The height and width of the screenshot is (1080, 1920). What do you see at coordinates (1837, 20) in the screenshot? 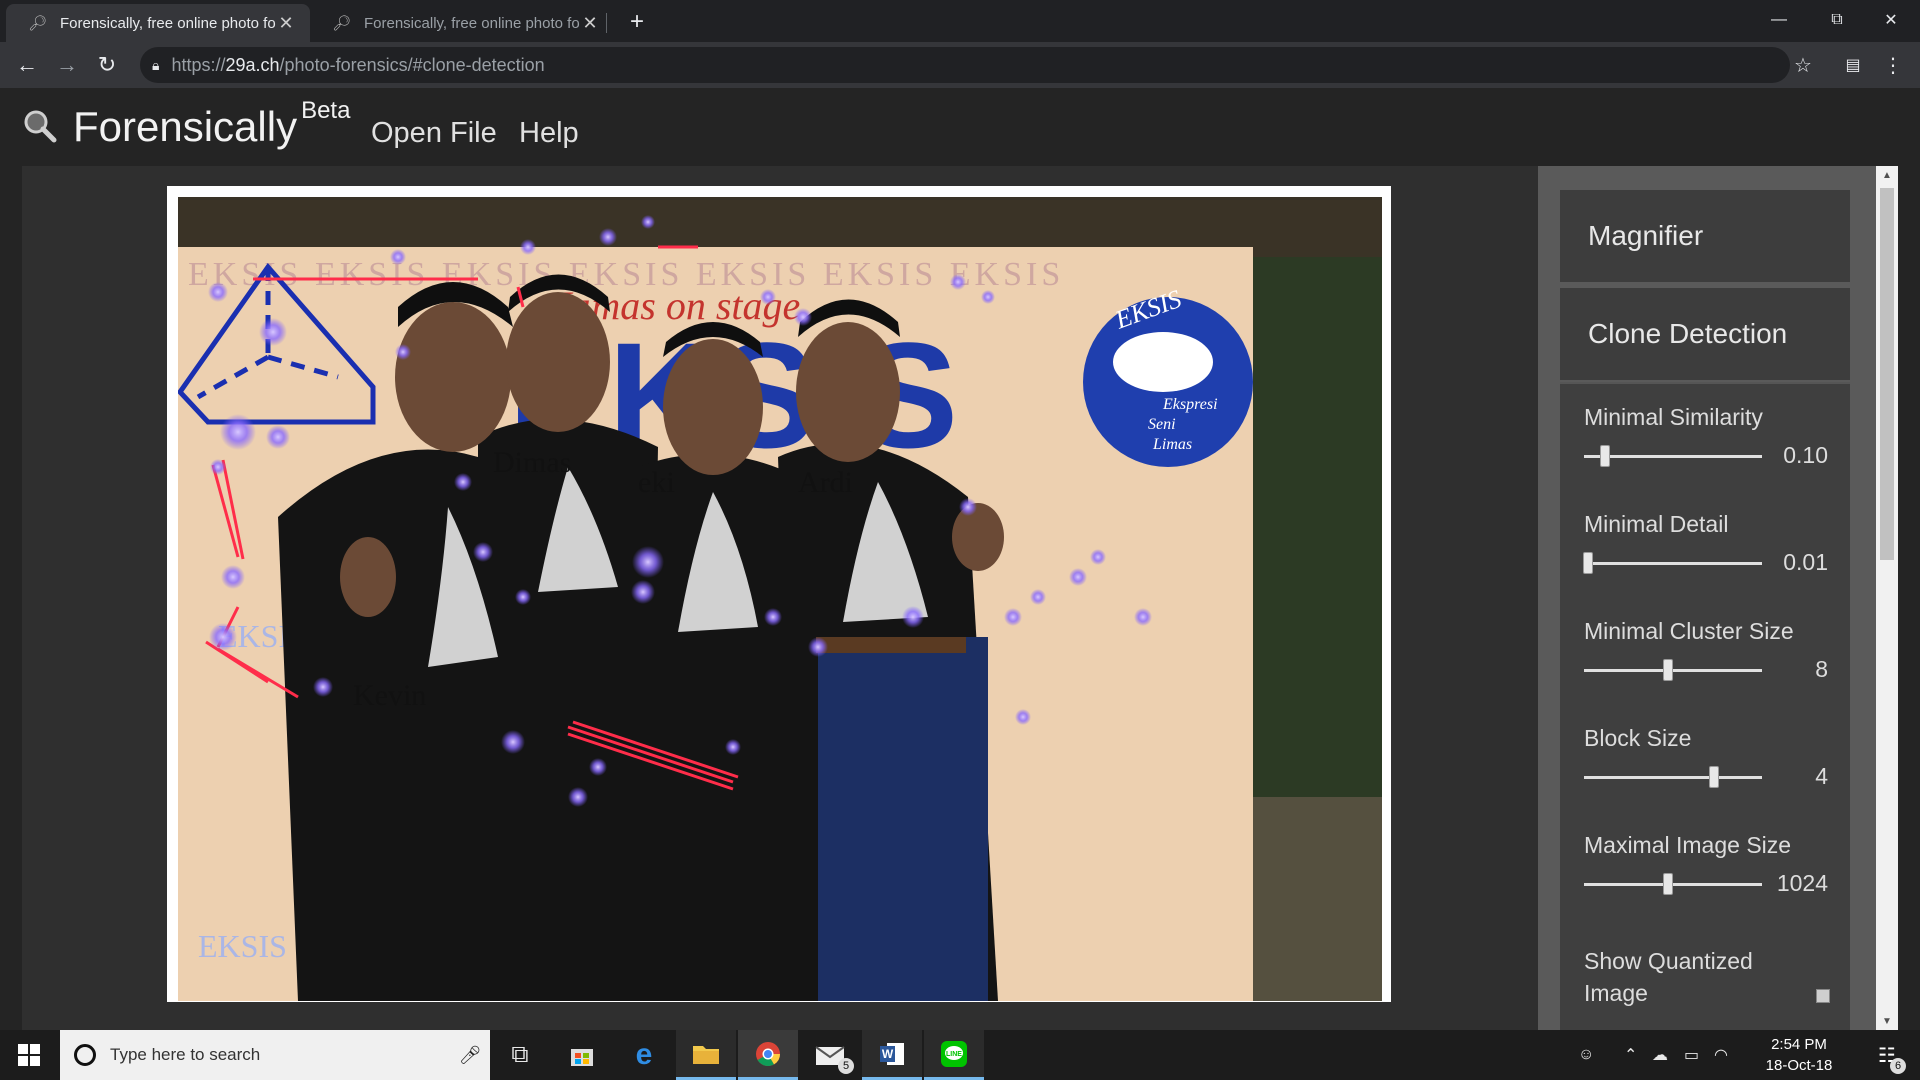
I see `restore-icon: ⧉` at bounding box center [1837, 20].